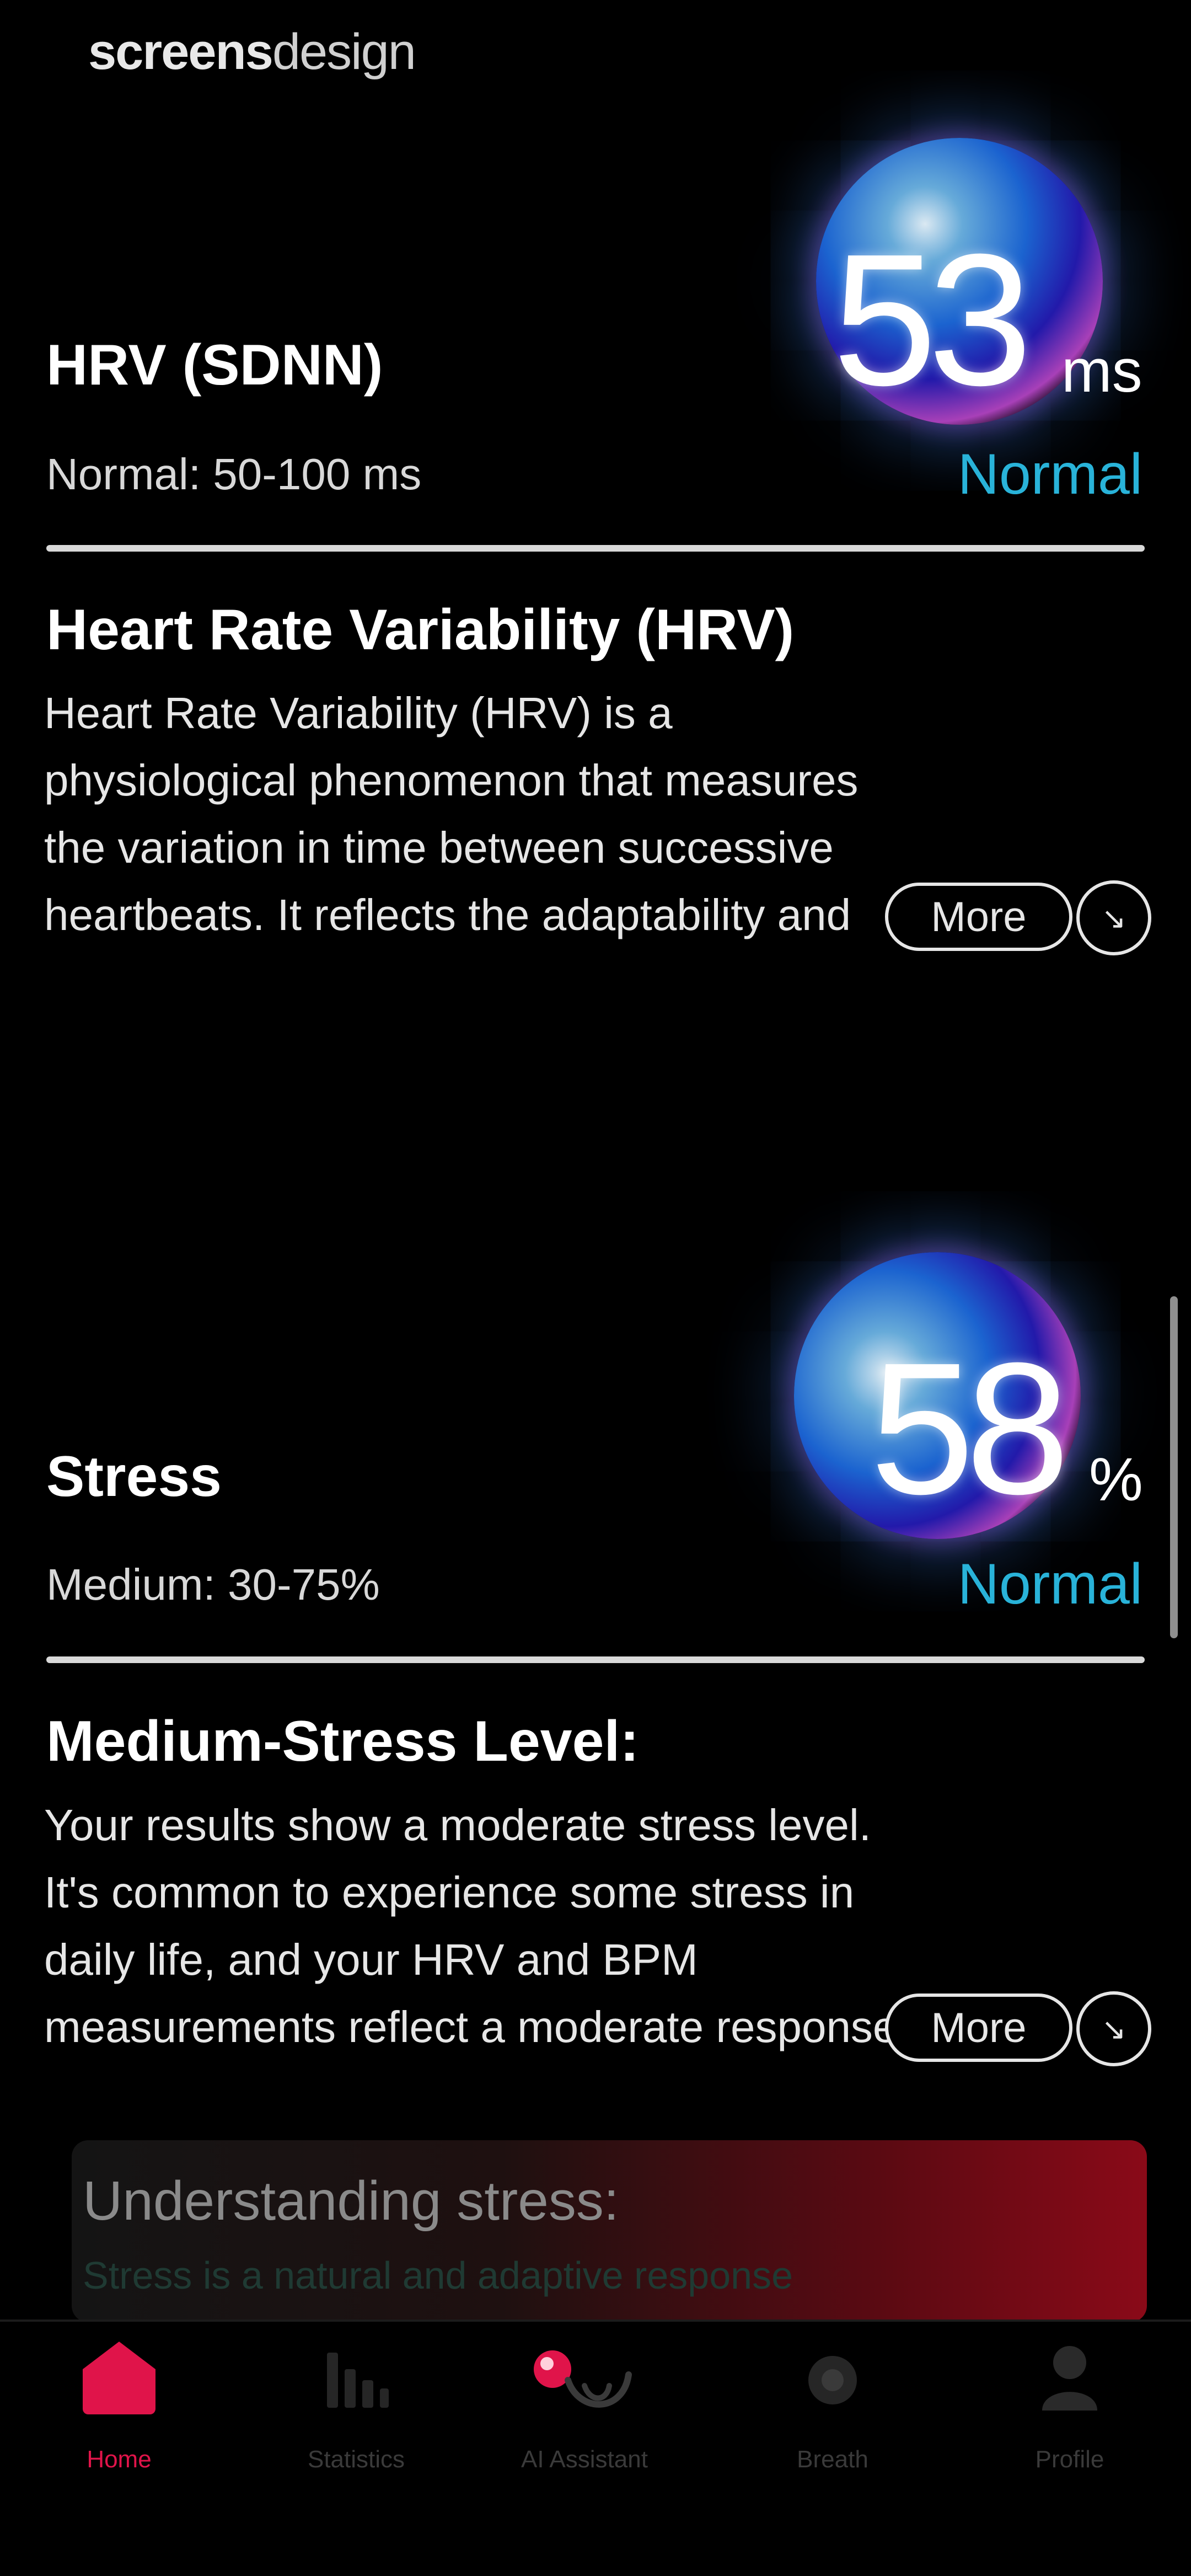 The width and height of the screenshot is (1191, 2576). I want to click on understanding-stress-title: Understanding stress:, so click(351, 2201).